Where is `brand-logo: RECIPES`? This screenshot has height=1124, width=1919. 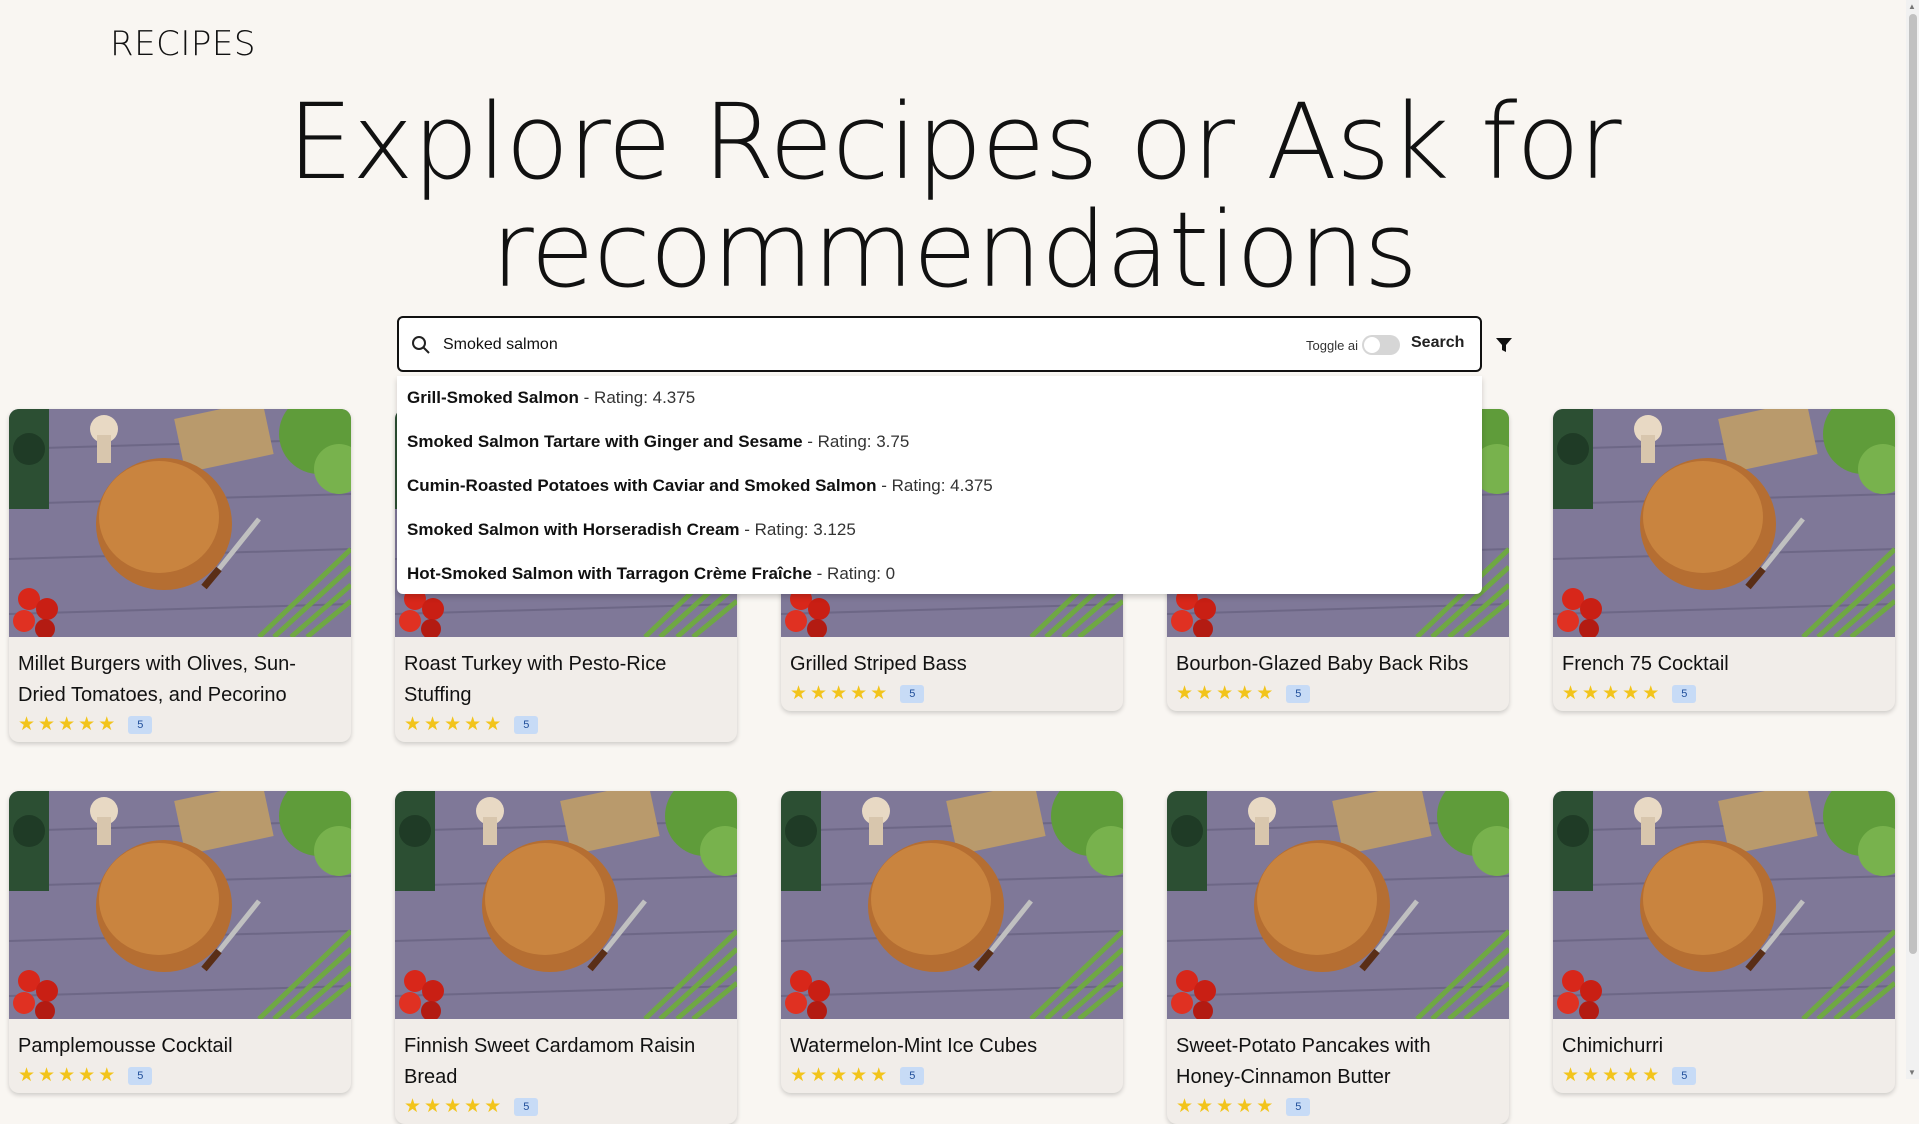
brand-logo: RECIPES is located at coordinates (183, 44).